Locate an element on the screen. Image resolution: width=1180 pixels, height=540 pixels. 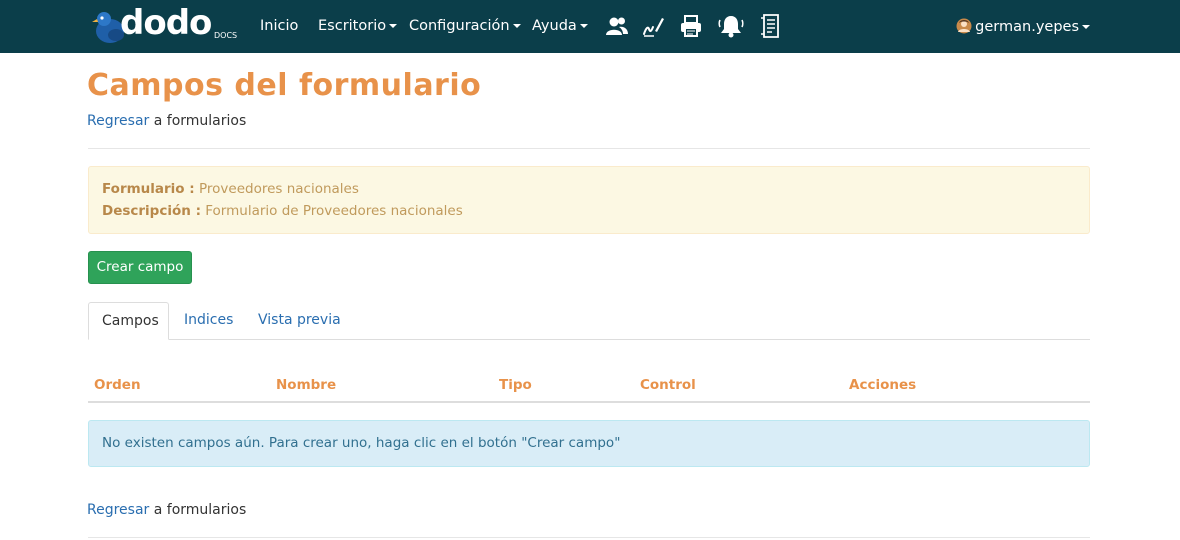
create-field-button: Crear campo is located at coordinates (140, 267).